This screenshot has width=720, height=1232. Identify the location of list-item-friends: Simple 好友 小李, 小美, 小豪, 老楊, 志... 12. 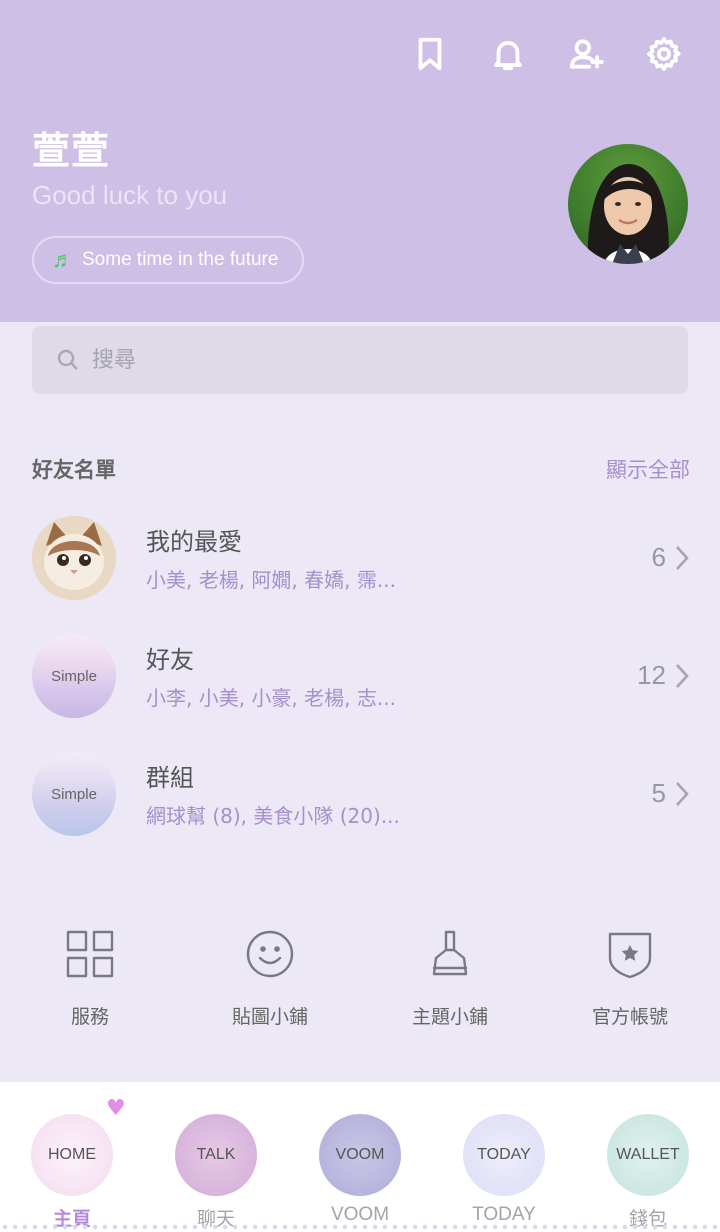
(360, 689).